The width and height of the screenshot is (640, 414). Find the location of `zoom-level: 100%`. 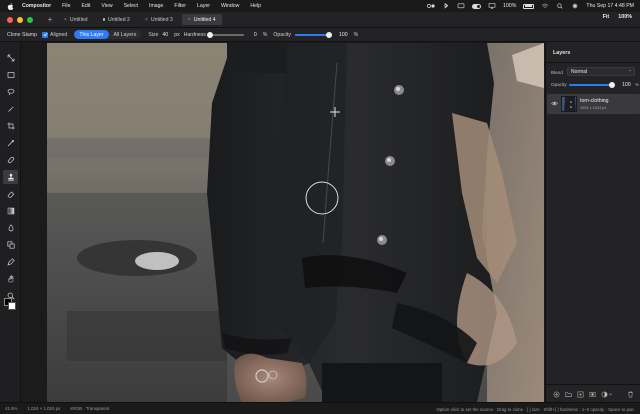

zoom-level: 100% is located at coordinates (625, 17).